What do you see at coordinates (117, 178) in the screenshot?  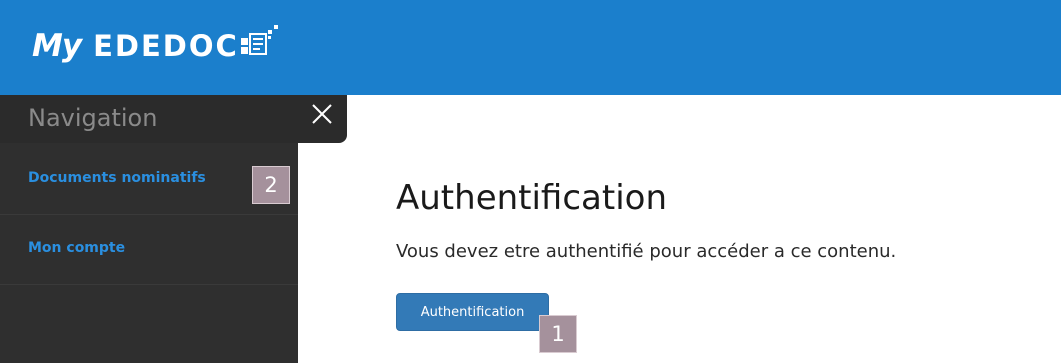 I see `sidebar-item-label: Documents nominatifs` at bounding box center [117, 178].